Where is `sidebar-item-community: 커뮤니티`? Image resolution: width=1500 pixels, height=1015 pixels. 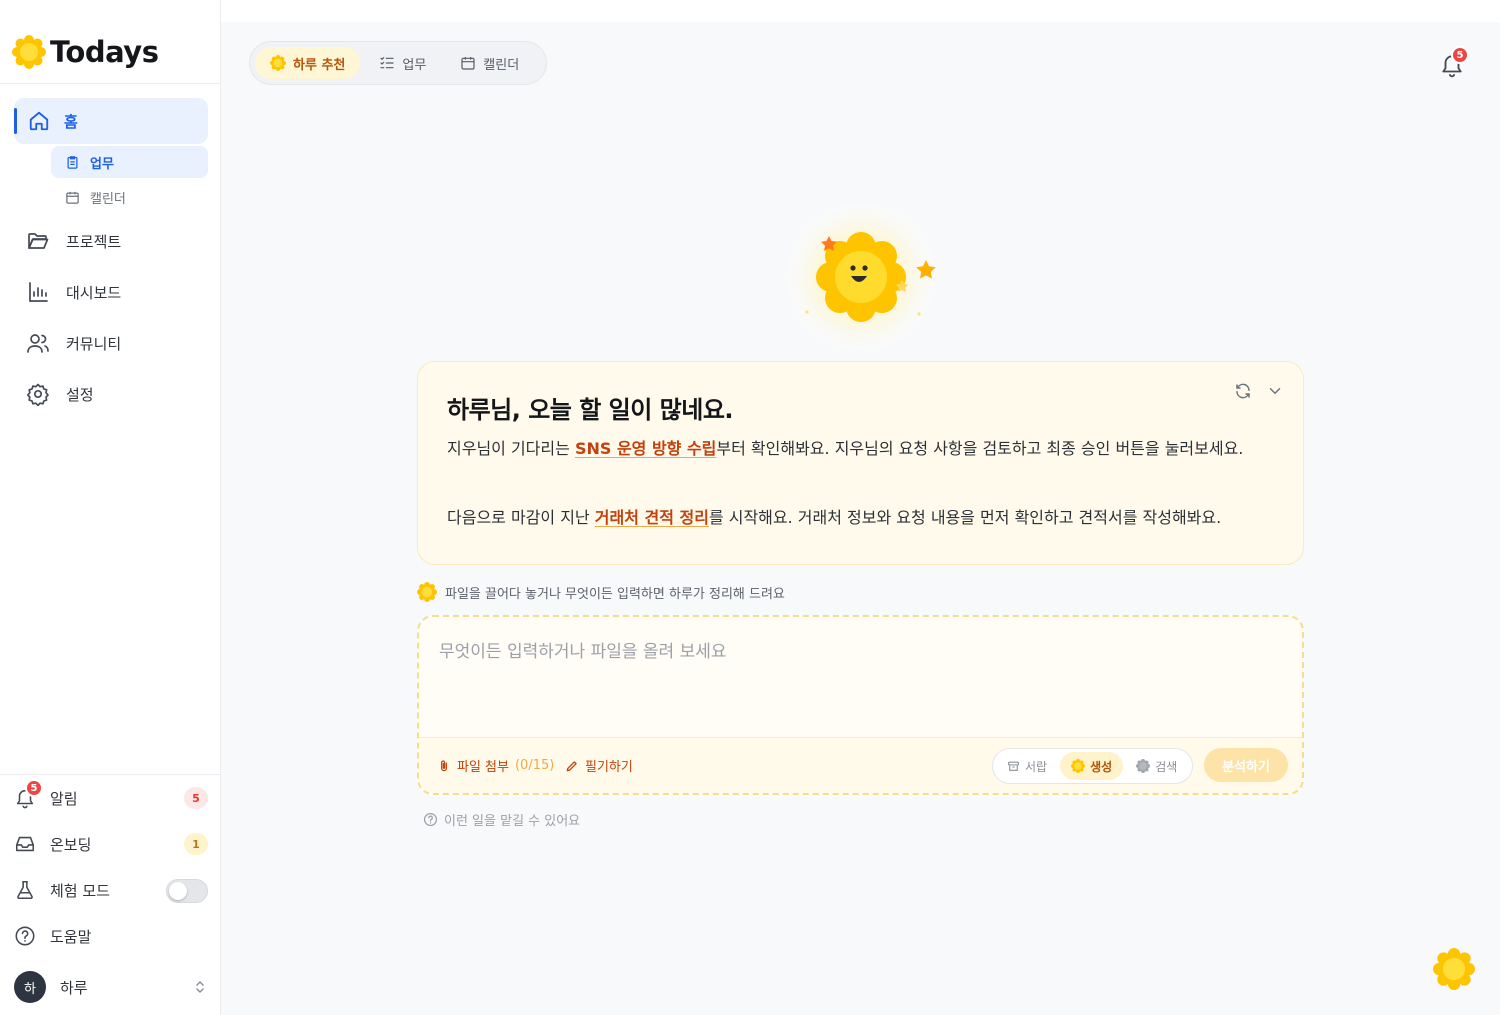
sidebar-item-community: 커뮤니티 is located at coordinates (73, 343).